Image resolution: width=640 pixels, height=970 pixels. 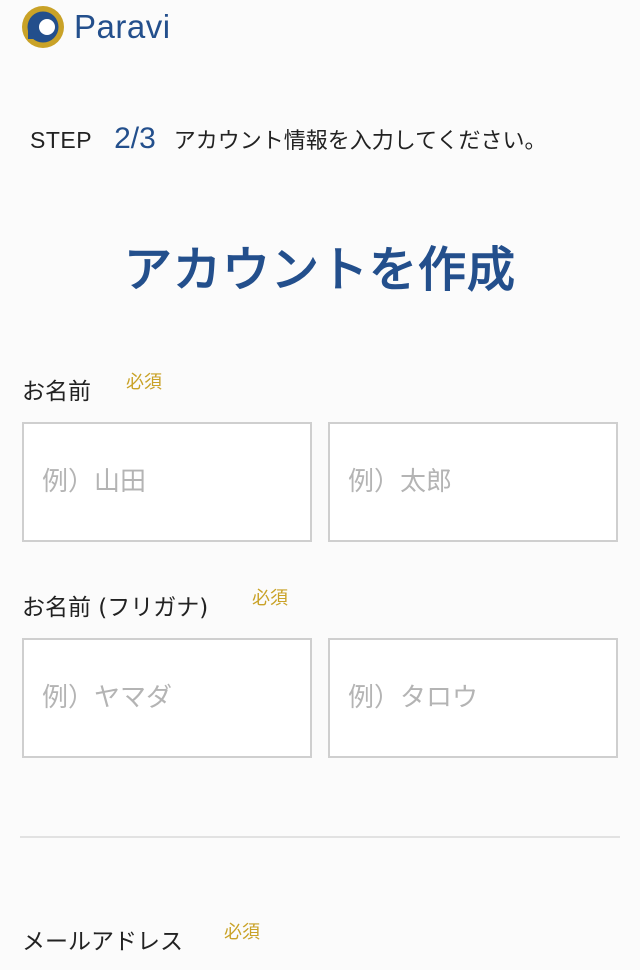 I want to click on step-description: アカウント情報を入力してください。, so click(x=360, y=141).